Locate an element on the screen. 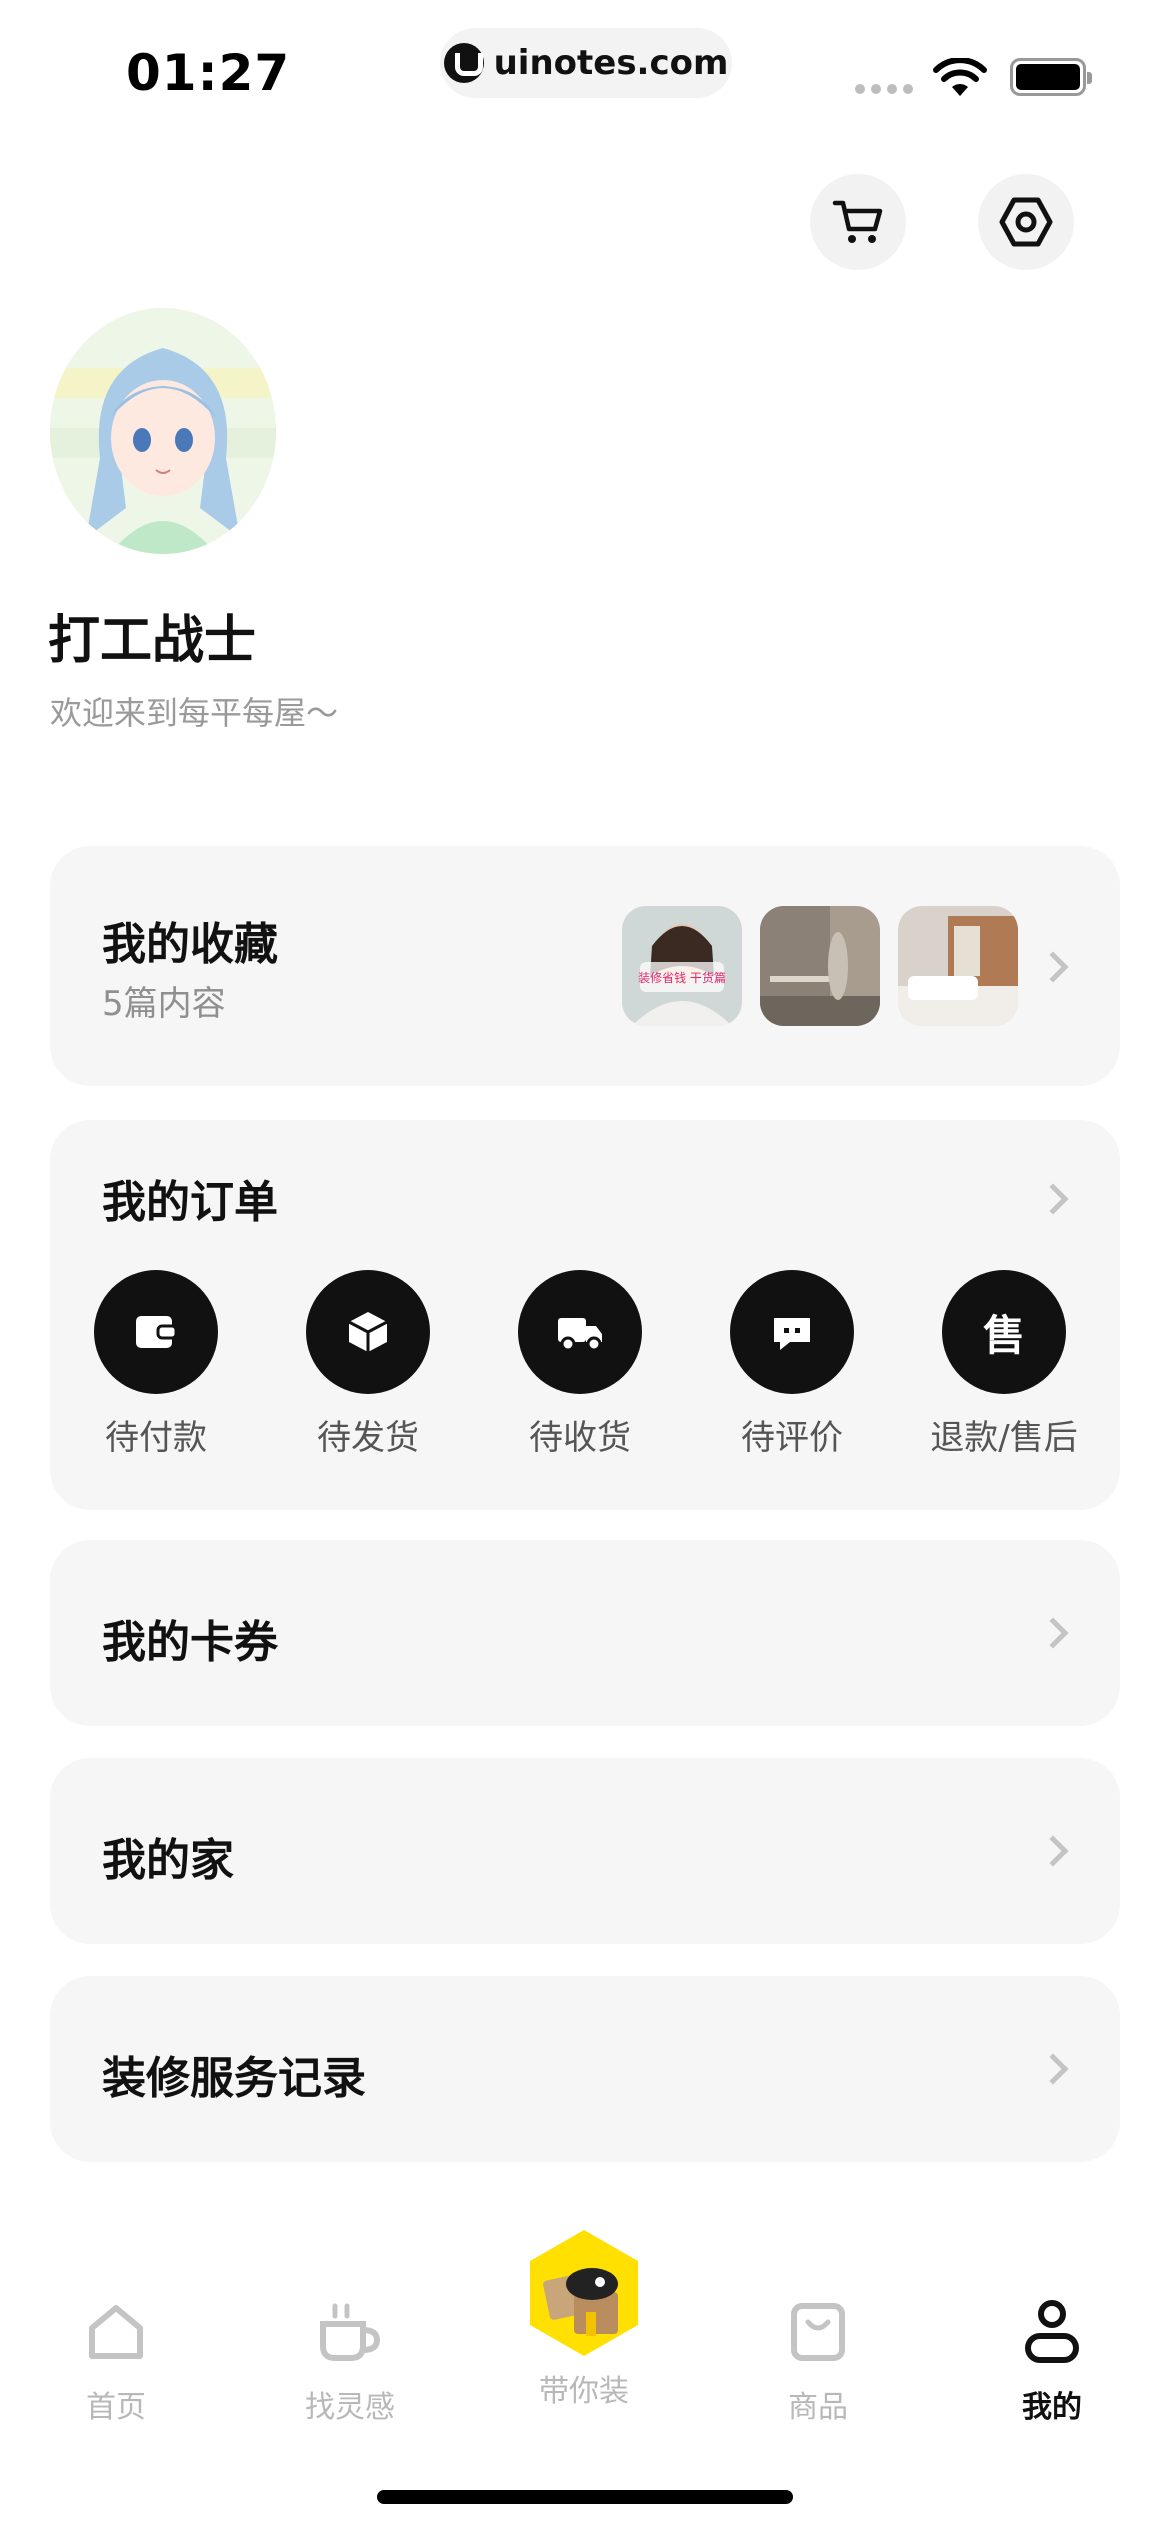 This screenshot has height=2532, width=1170. settings-button is located at coordinates (1026, 222).